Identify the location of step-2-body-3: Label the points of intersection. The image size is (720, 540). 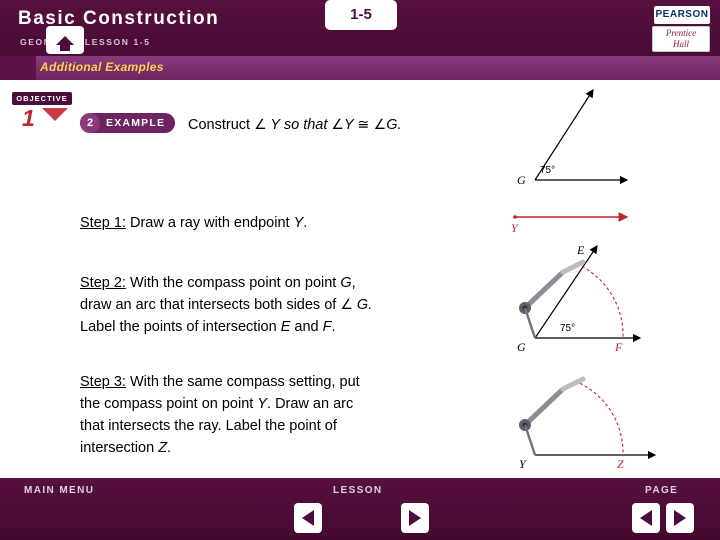
(180, 327).